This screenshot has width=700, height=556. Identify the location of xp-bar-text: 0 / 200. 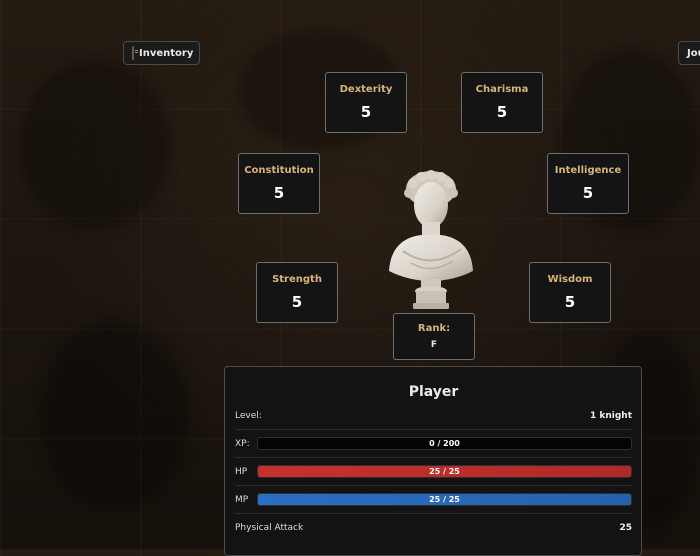
(444, 443).